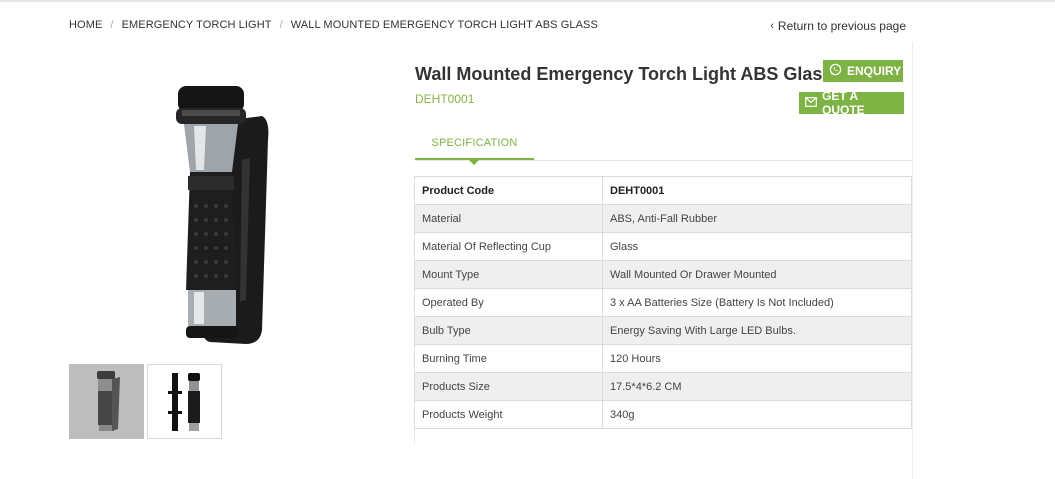 This screenshot has height=479, width=1055. I want to click on spec-key: Product Code, so click(508, 190).